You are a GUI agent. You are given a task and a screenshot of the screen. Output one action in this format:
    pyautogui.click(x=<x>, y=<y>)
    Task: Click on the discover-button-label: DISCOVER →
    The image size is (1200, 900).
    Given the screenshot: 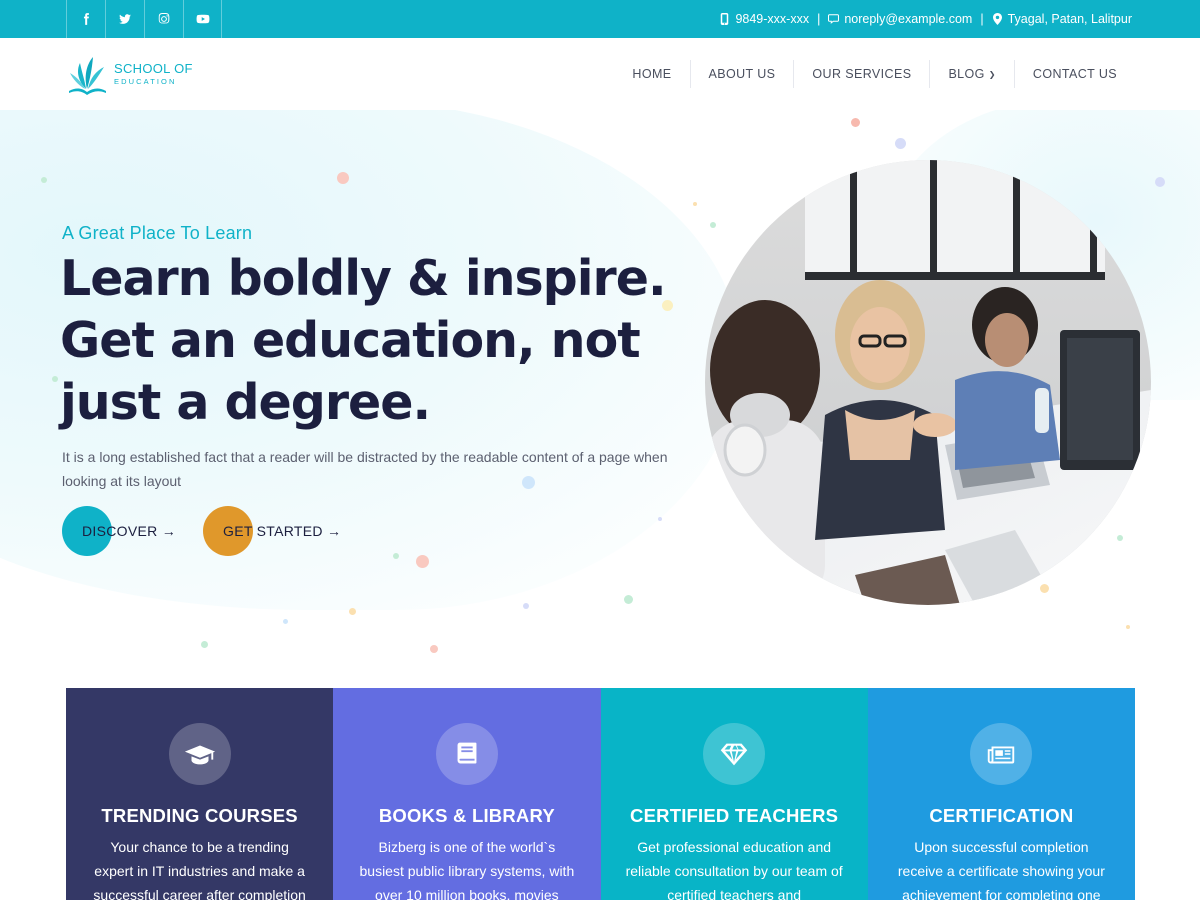 What is the action you would take?
    pyautogui.click(x=129, y=531)
    